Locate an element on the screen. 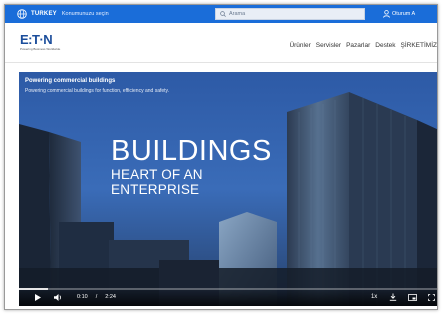  search-icon is located at coordinates (223, 14).